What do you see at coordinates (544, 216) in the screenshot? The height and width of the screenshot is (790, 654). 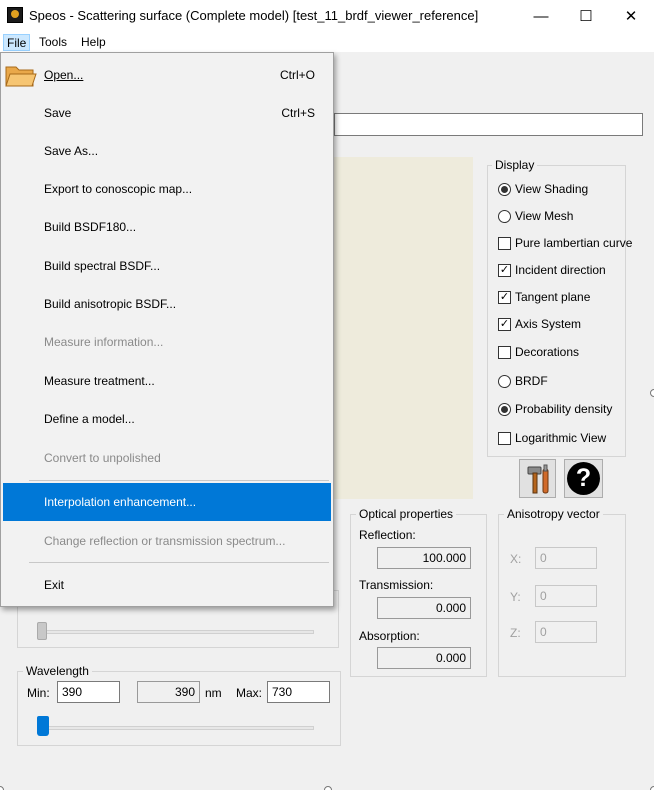 I see `view-mesh-label: View Mesh` at bounding box center [544, 216].